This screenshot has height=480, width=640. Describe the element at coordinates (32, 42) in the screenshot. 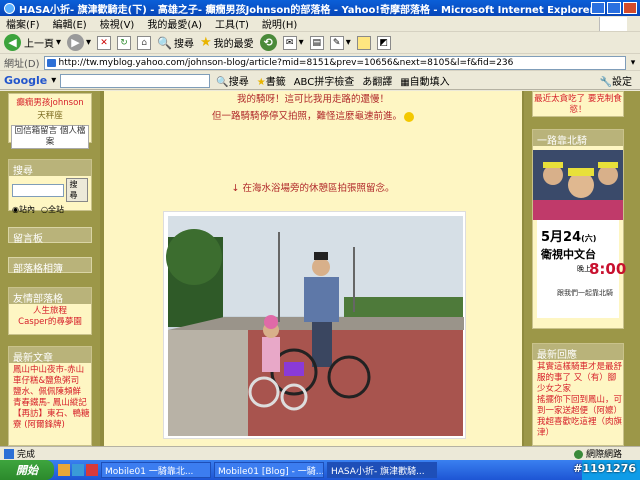

I see `back-button: ◀ 上一頁 ▾` at that location.